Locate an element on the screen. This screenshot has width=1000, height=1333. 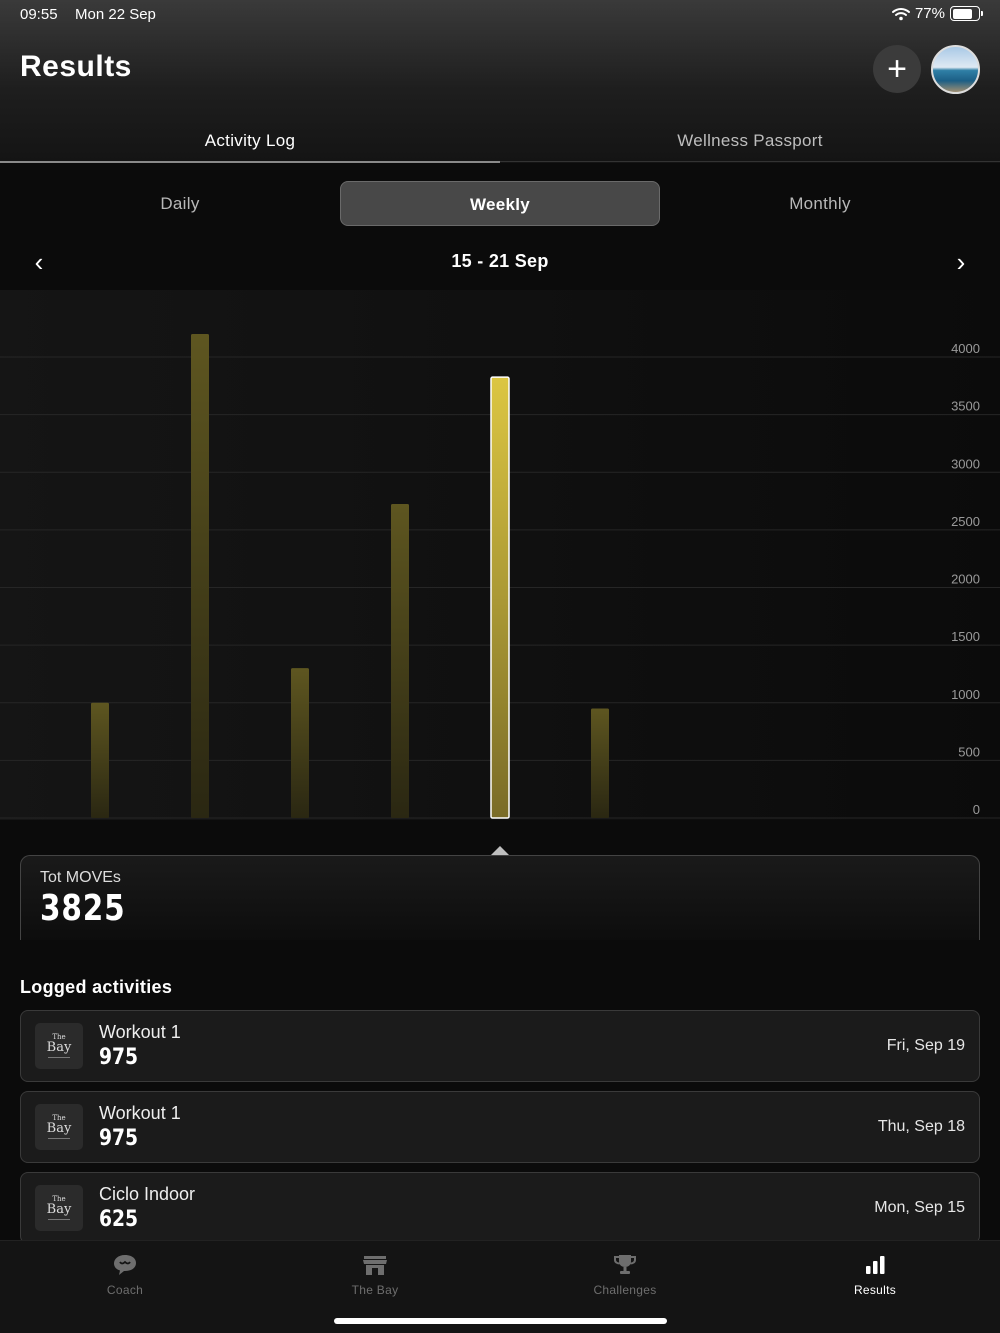
wifi-icon is located at coordinates (900, 13).